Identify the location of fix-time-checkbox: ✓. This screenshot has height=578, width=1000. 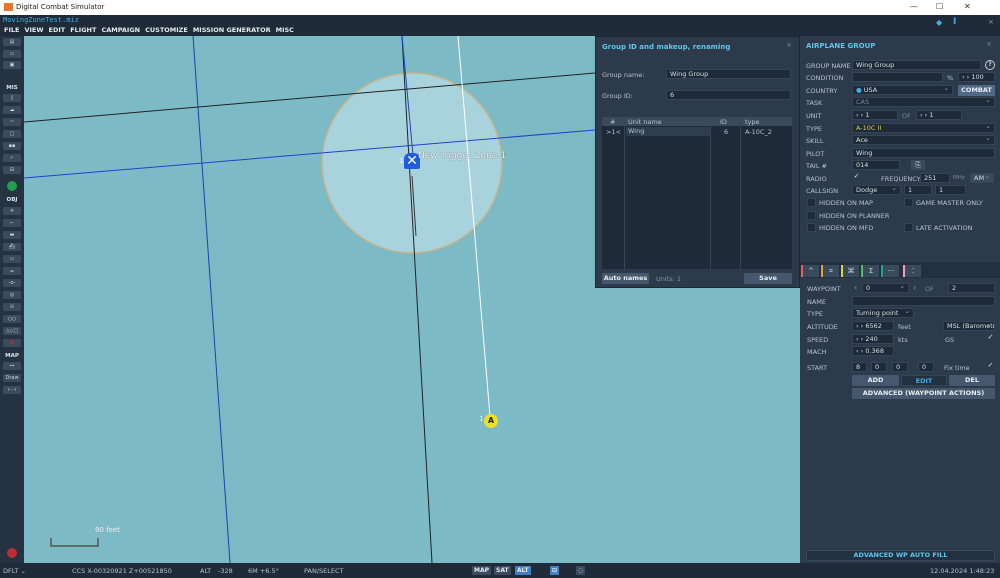
(990, 366).